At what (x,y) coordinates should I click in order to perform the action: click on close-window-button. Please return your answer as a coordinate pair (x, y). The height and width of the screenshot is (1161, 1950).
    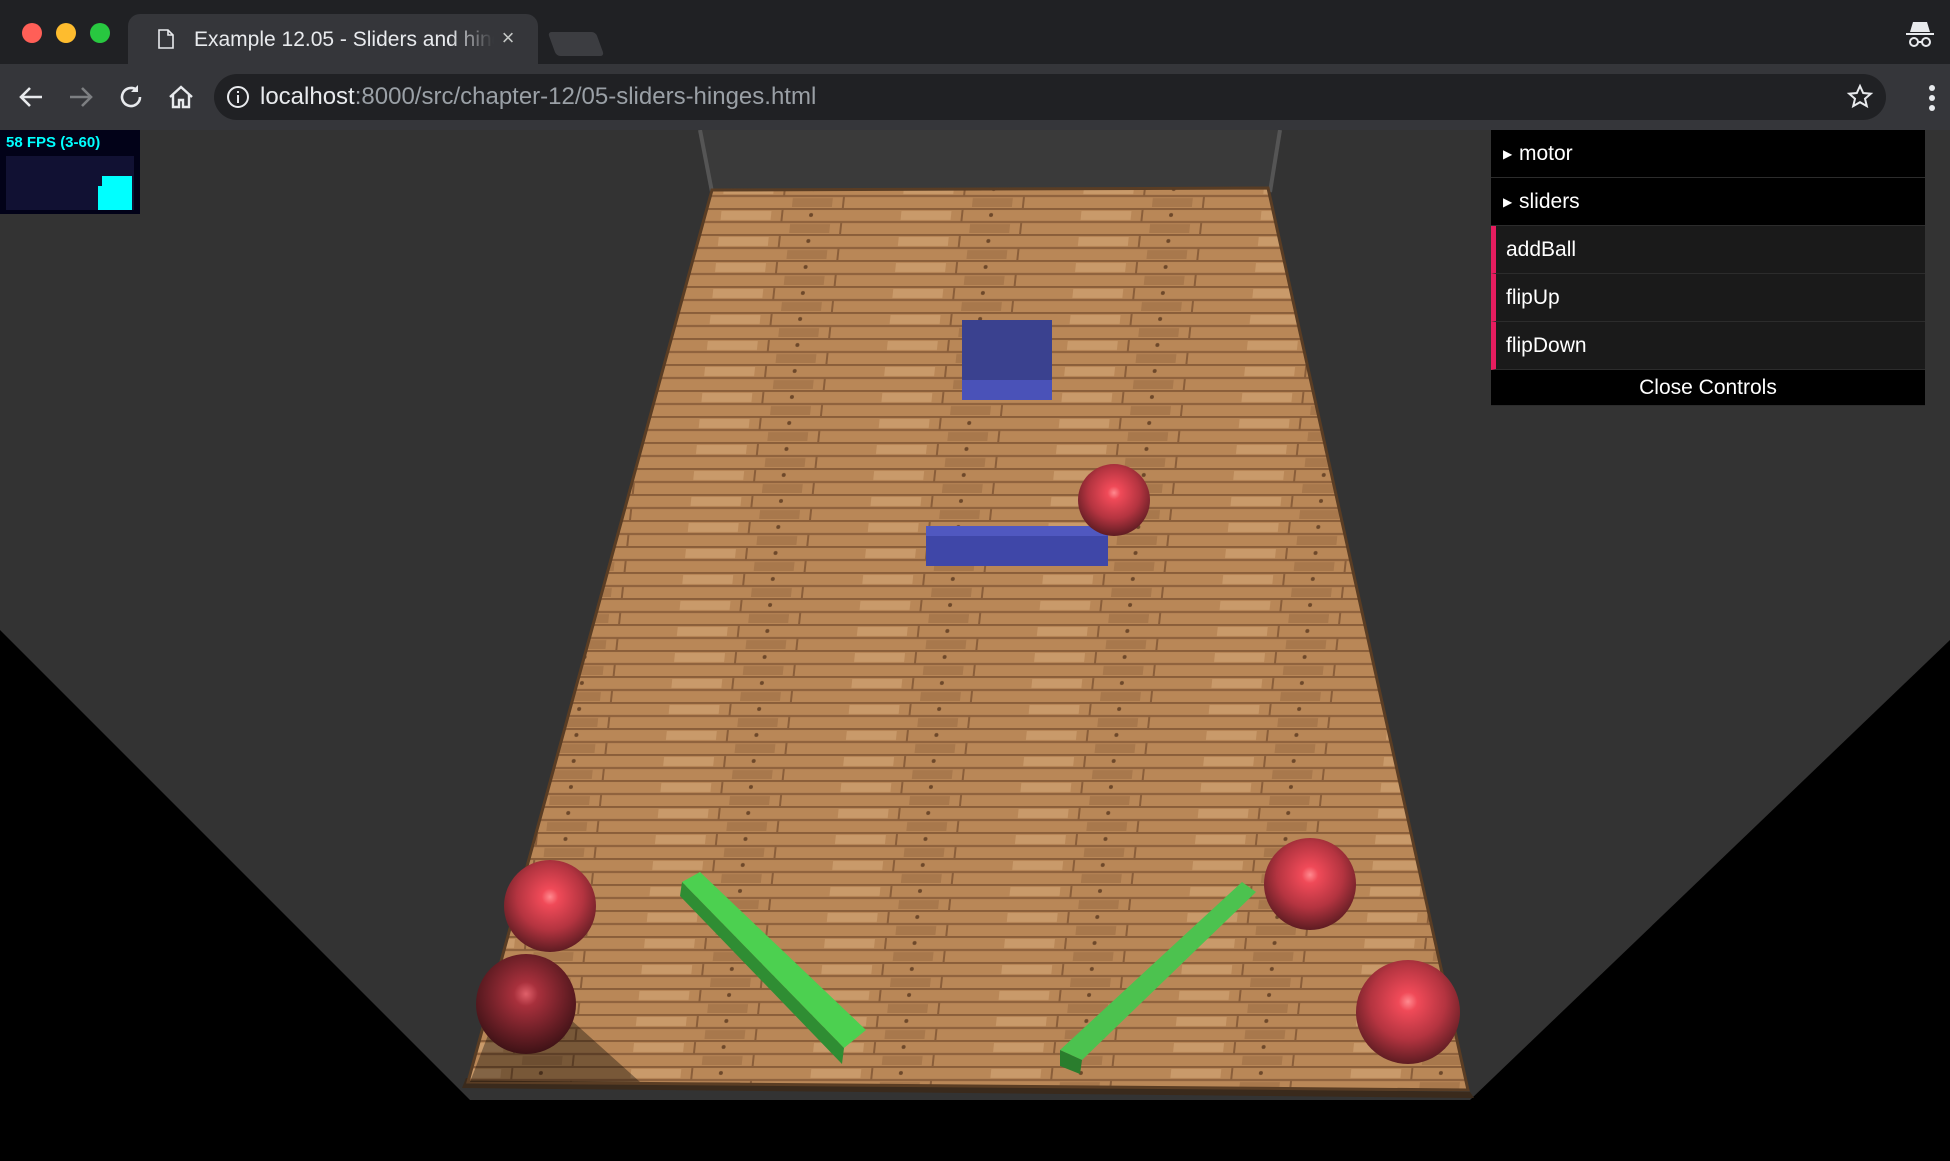
    Looking at the image, I should click on (32, 33).